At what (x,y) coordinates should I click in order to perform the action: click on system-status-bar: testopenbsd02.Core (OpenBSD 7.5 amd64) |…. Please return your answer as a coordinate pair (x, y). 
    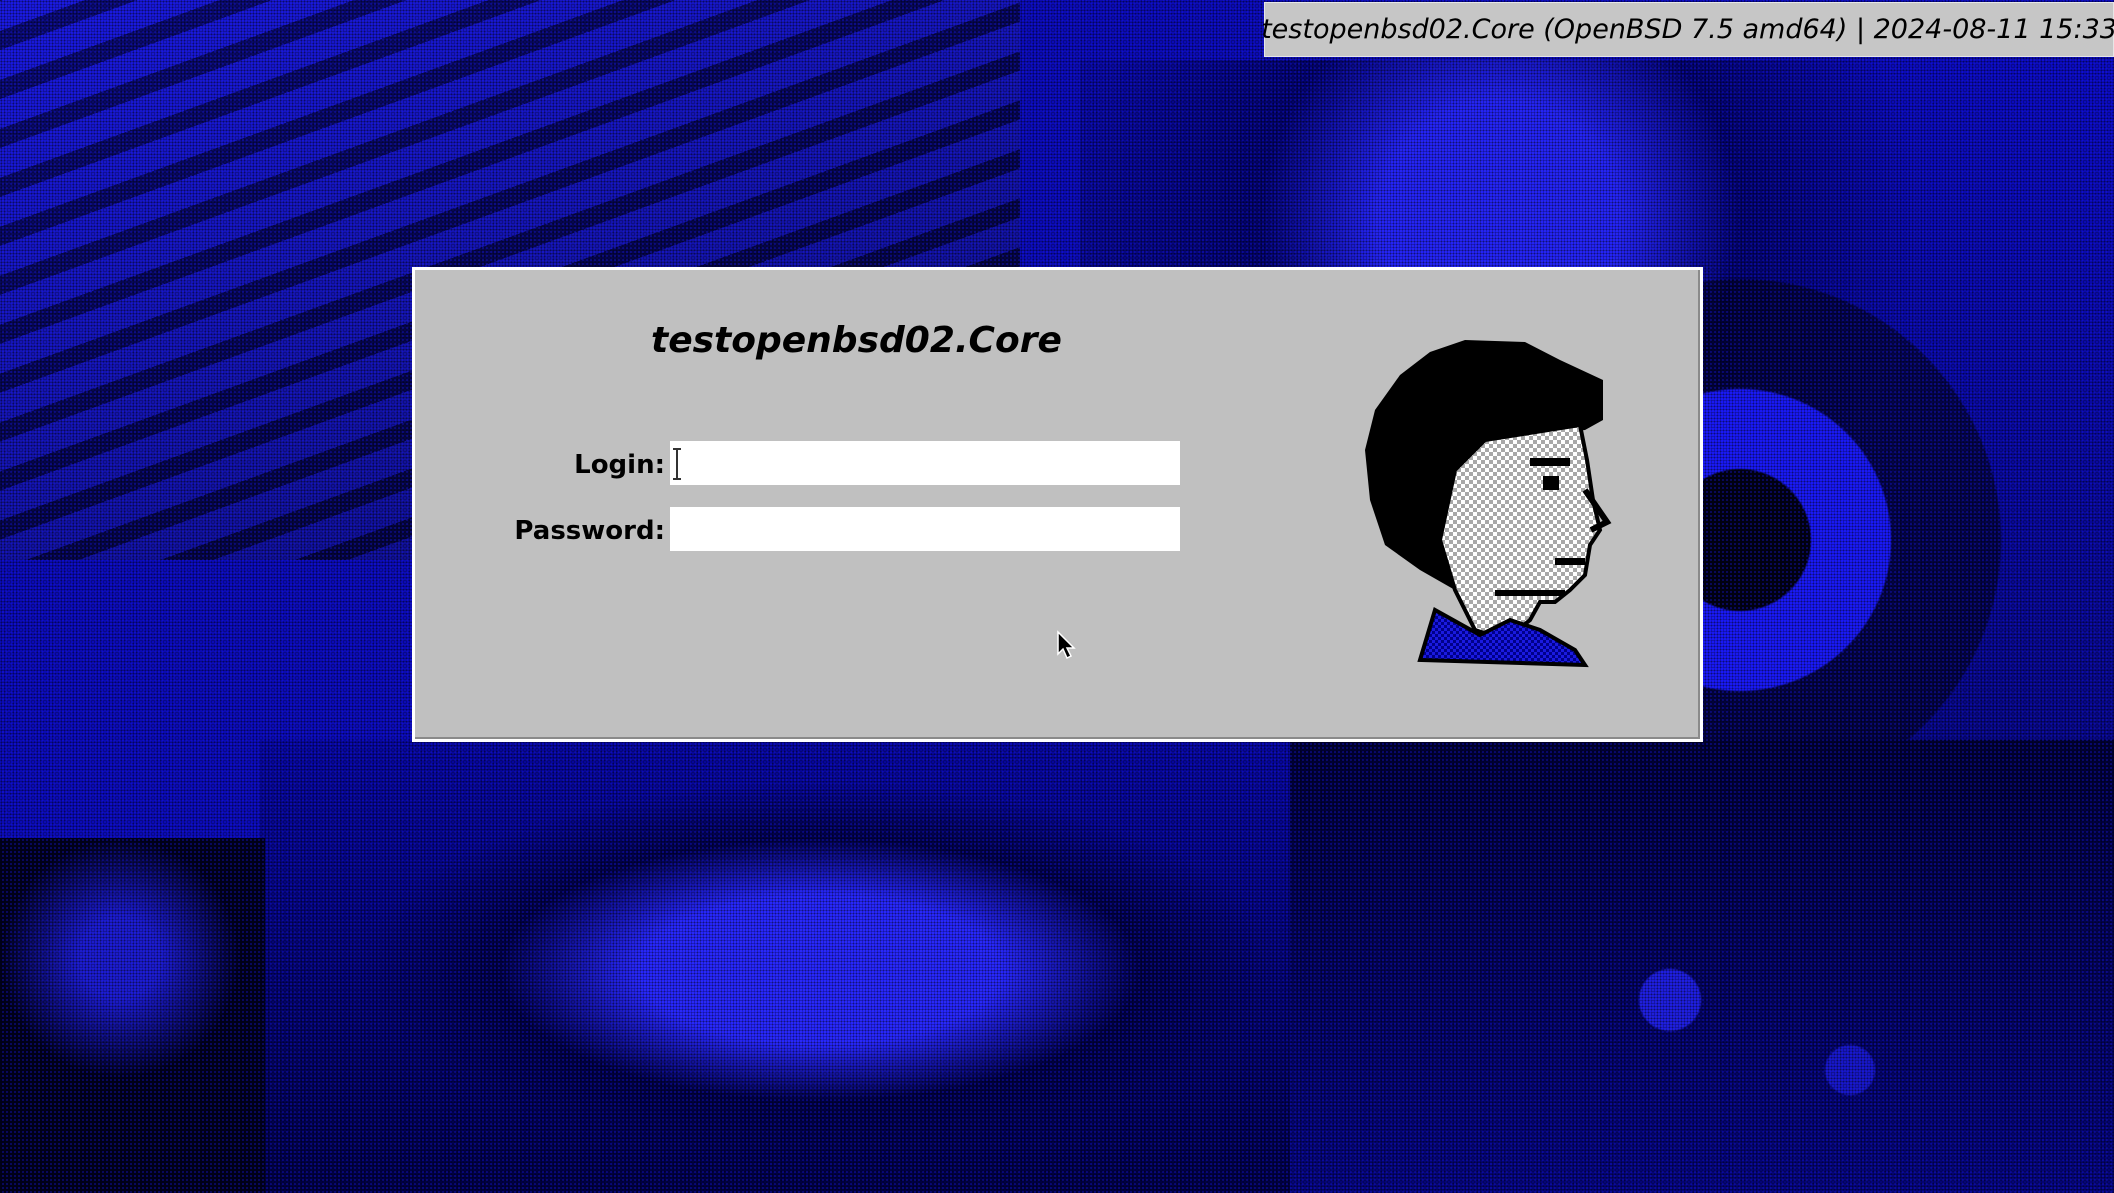
    Looking at the image, I should click on (1687, 29).